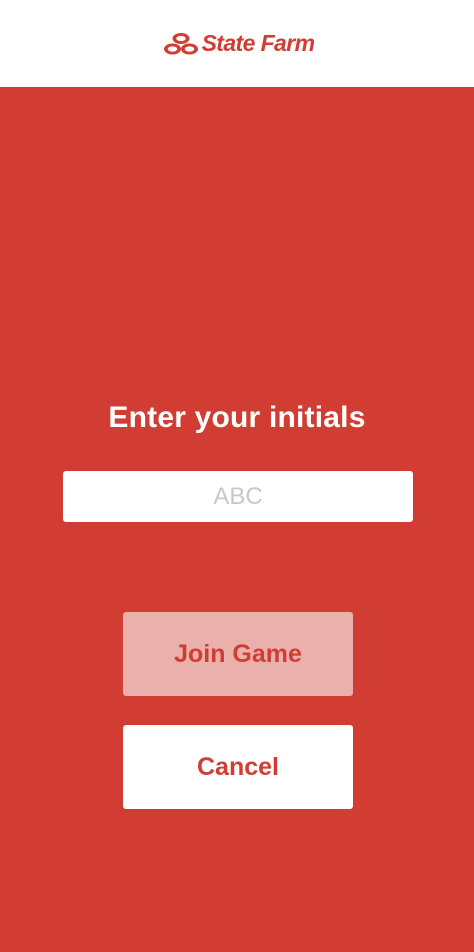 Image resolution: width=474 pixels, height=952 pixels. What do you see at coordinates (238, 767) in the screenshot?
I see `cancel-button: Cancel` at bounding box center [238, 767].